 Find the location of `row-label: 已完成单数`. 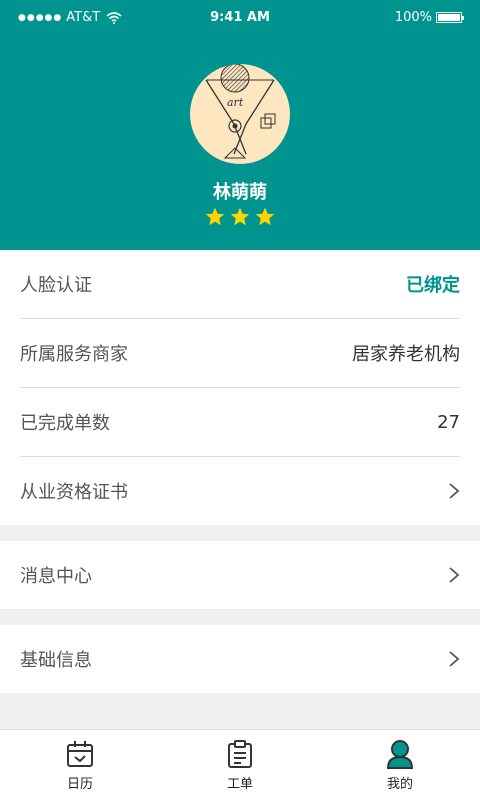

row-label: 已完成单数 is located at coordinates (65, 423).